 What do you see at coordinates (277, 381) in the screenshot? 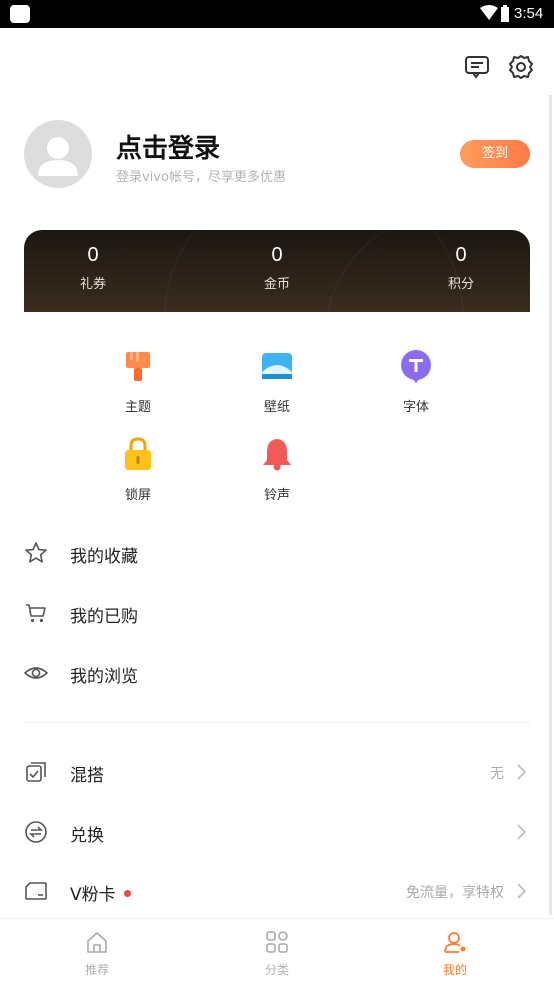
I see `feature-wallpaper: 壁纸` at bounding box center [277, 381].